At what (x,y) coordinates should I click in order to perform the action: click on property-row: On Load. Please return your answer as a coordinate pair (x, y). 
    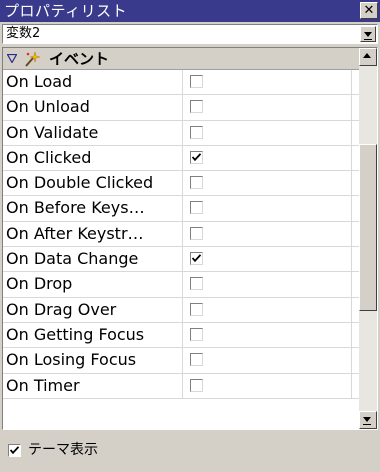
    Looking at the image, I should click on (181, 83).